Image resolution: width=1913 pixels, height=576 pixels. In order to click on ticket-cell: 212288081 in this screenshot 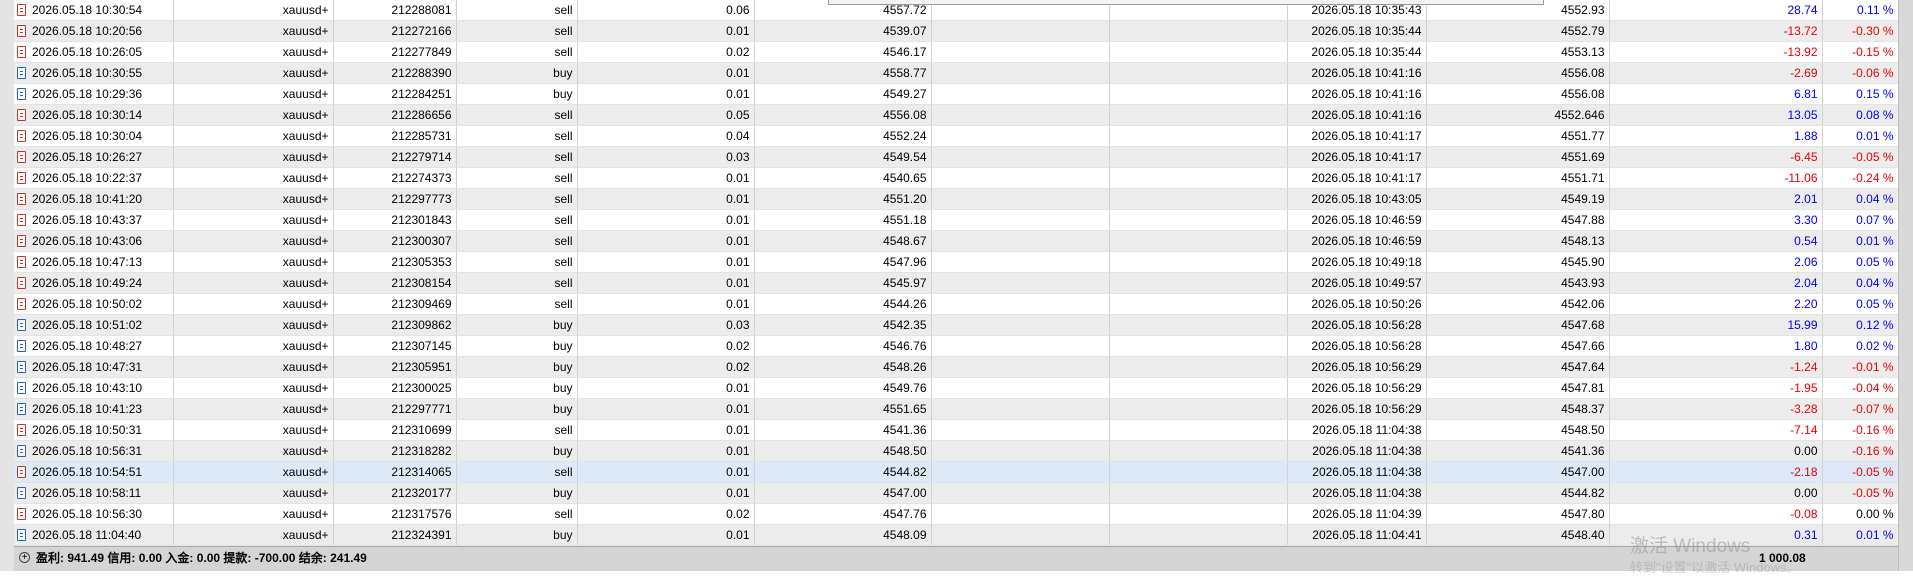, I will do `click(395, 10)`.